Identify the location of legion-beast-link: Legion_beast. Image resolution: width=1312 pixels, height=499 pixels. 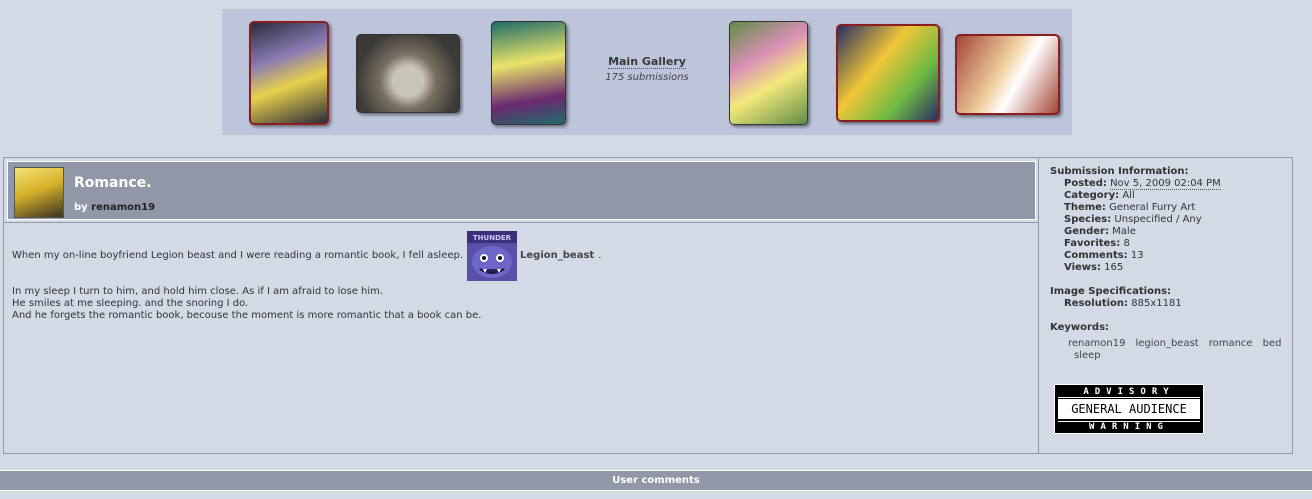
(557, 256).